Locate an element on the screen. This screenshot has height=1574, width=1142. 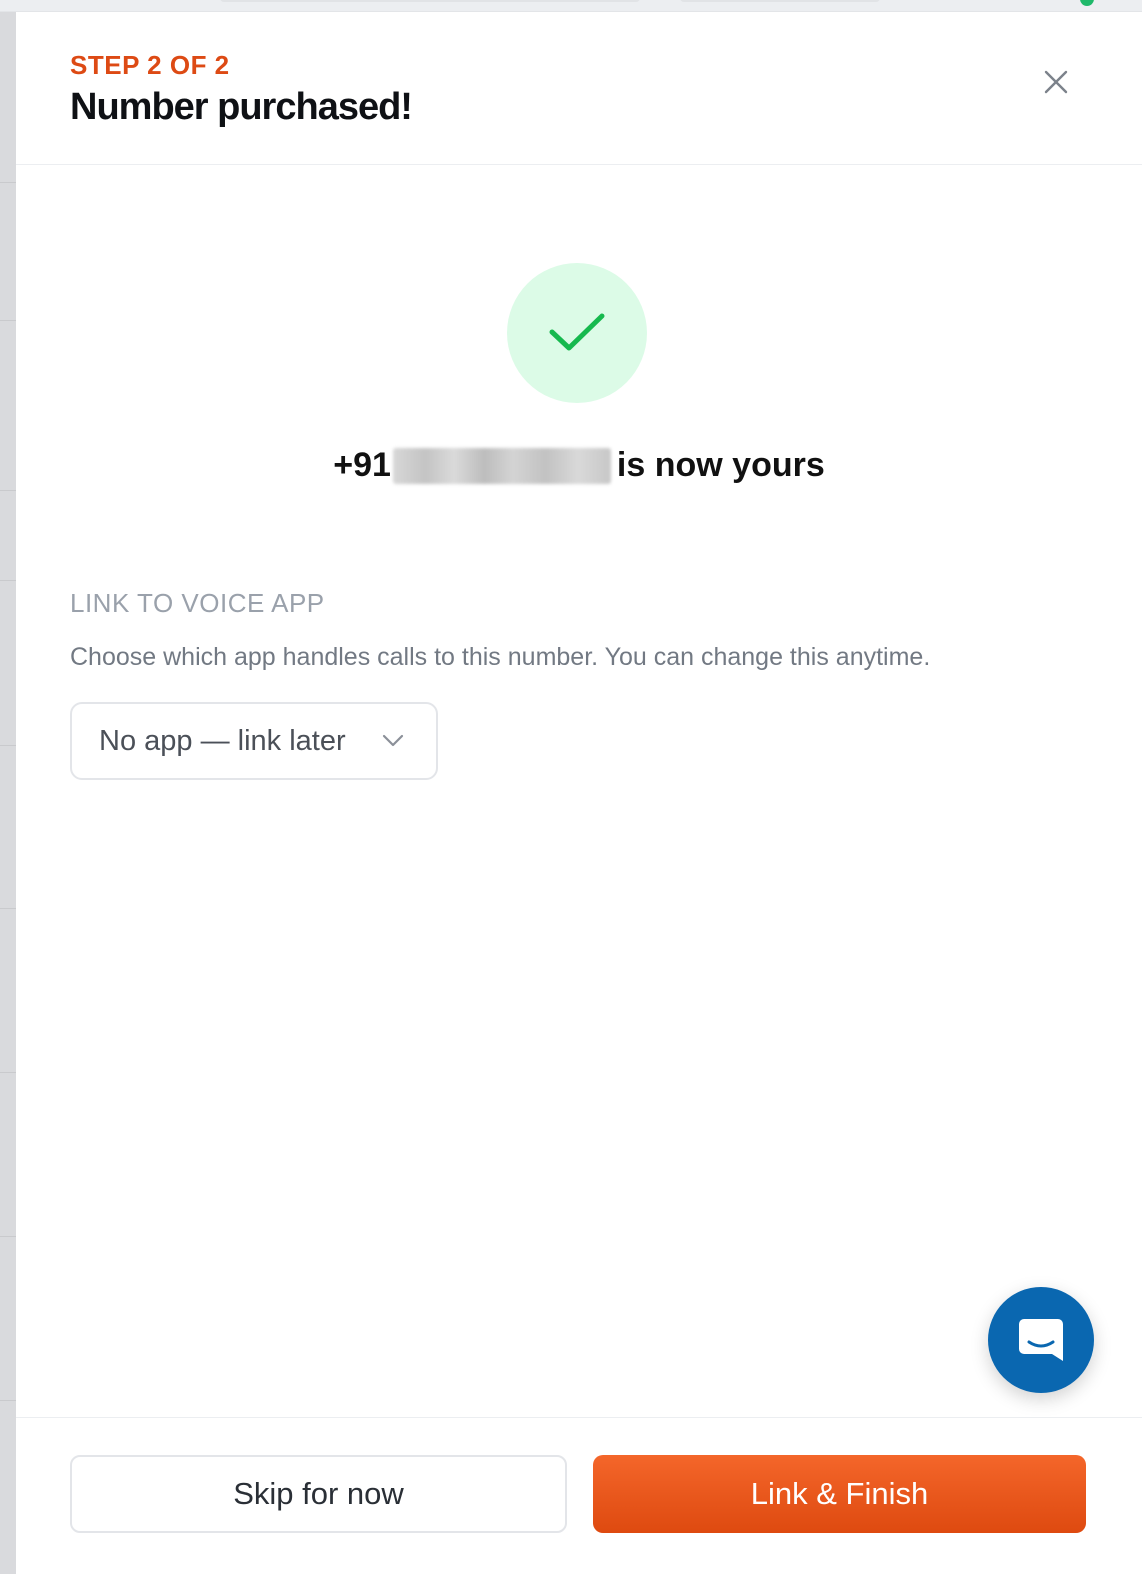
drawer-footer: Skip for now Link & Finish is located at coordinates (579, 1495).